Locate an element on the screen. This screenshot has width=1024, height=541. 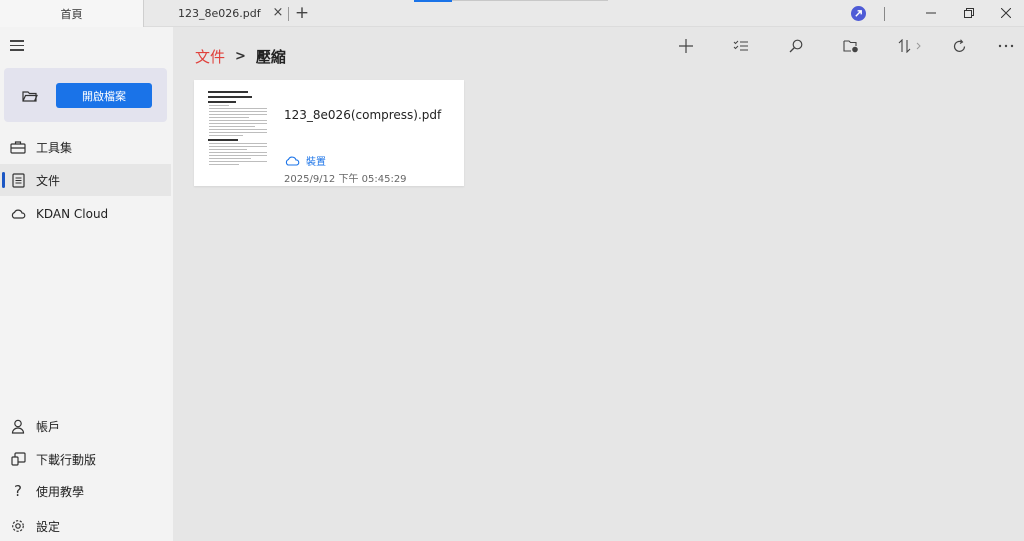
tab-home-label: 首頁 is located at coordinates (71, 14).